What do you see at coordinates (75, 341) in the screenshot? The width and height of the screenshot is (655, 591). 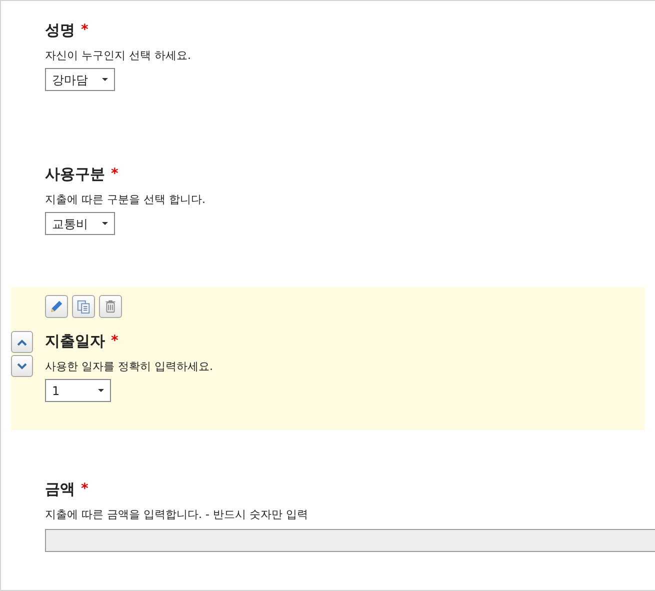 I see `field-label: 지출일자` at bounding box center [75, 341].